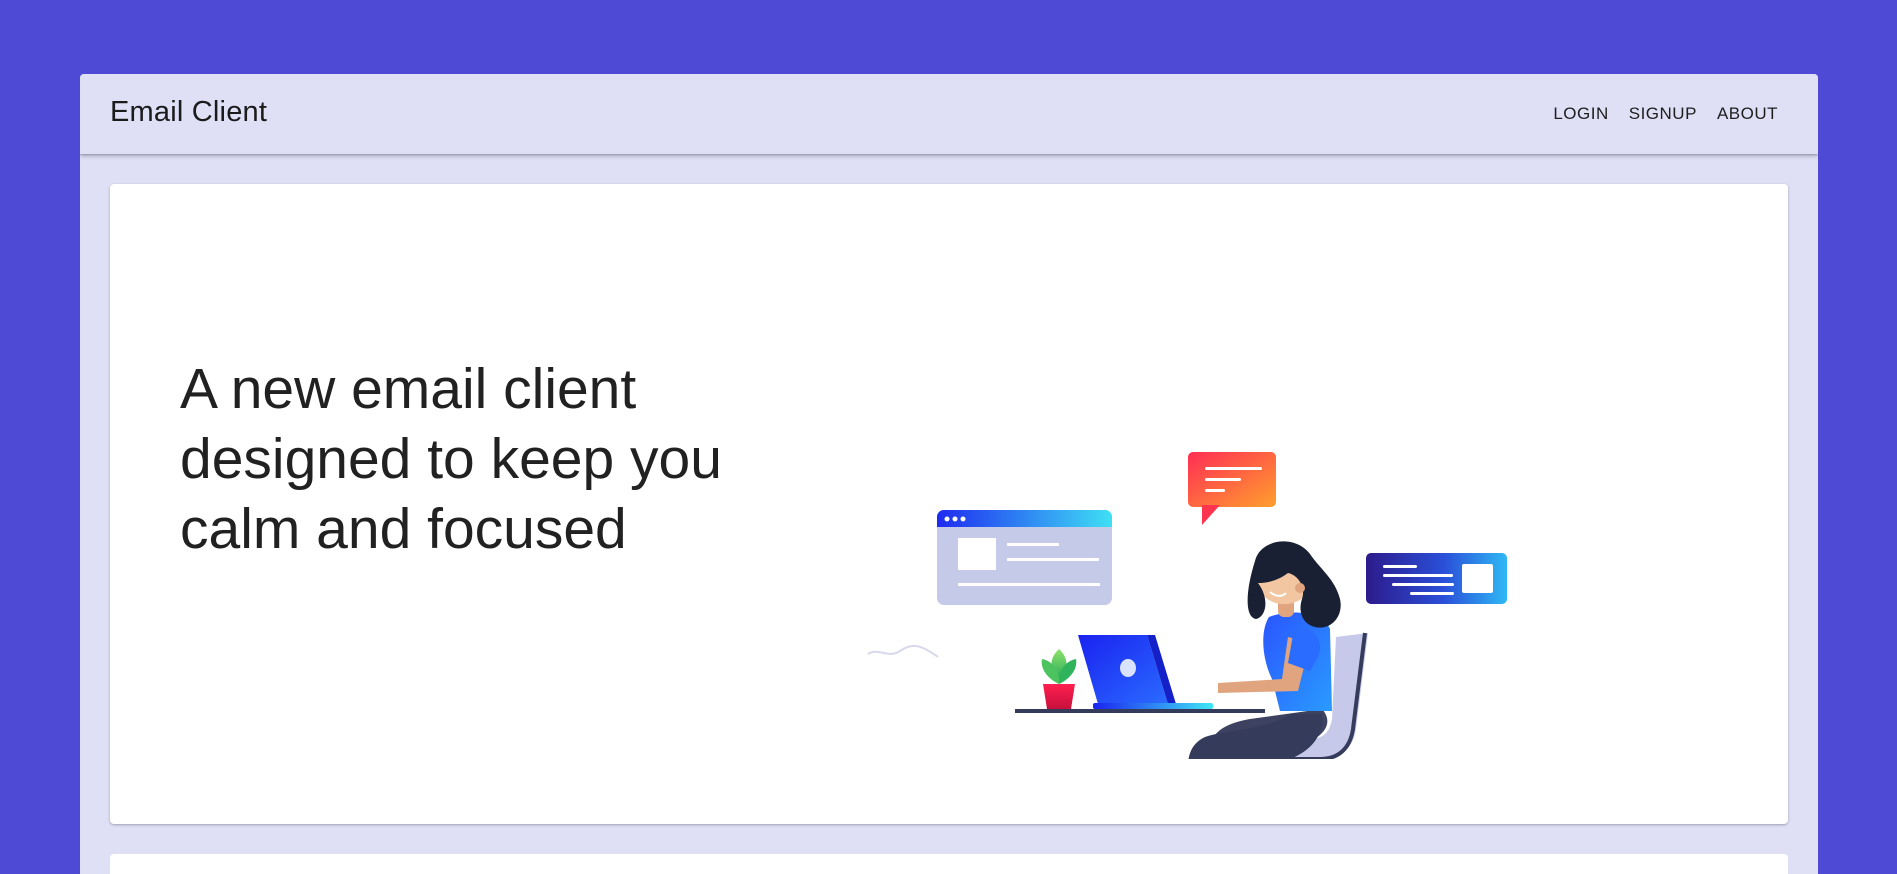 Image resolution: width=1897 pixels, height=874 pixels. I want to click on nav-links: LOGIN SIGNUP ABOUT, so click(1665, 114).